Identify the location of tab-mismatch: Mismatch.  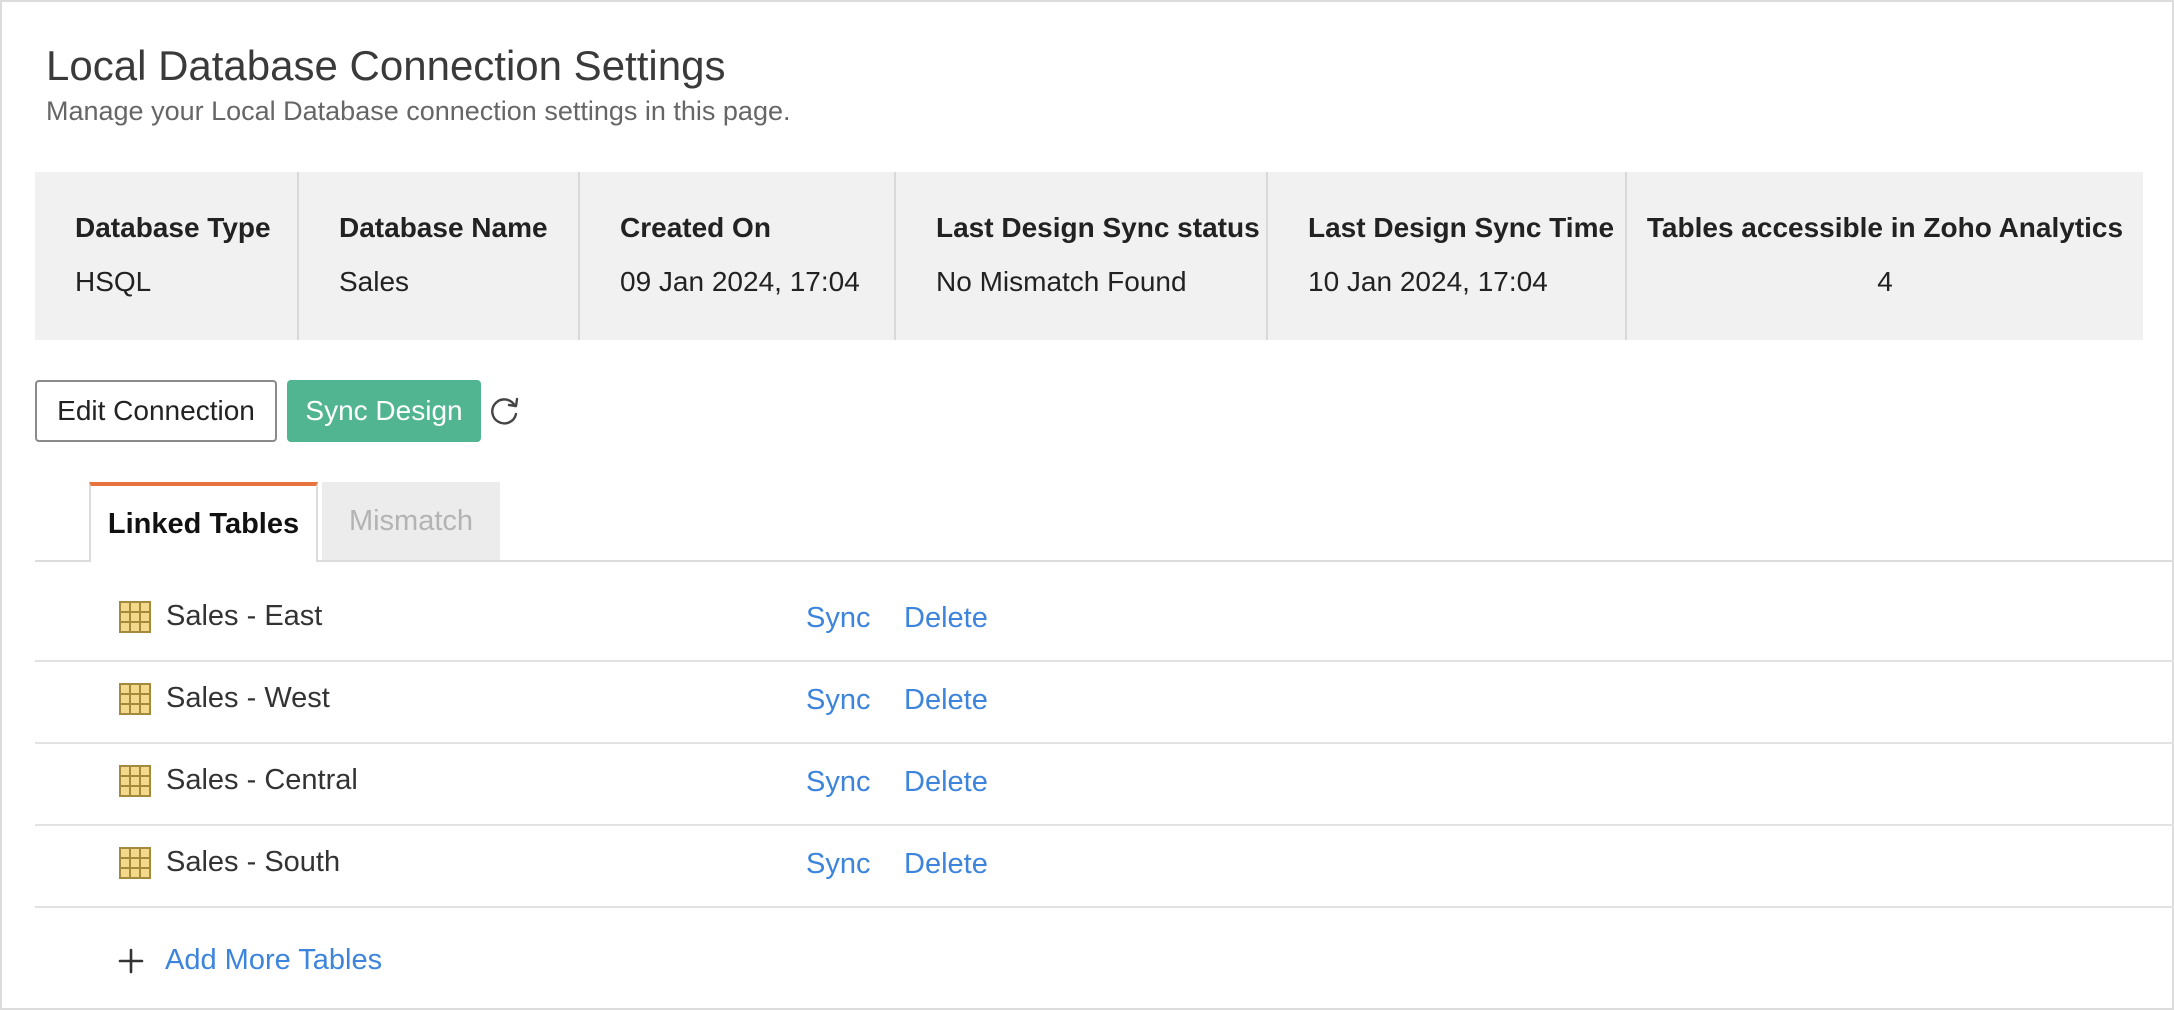
(411, 521).